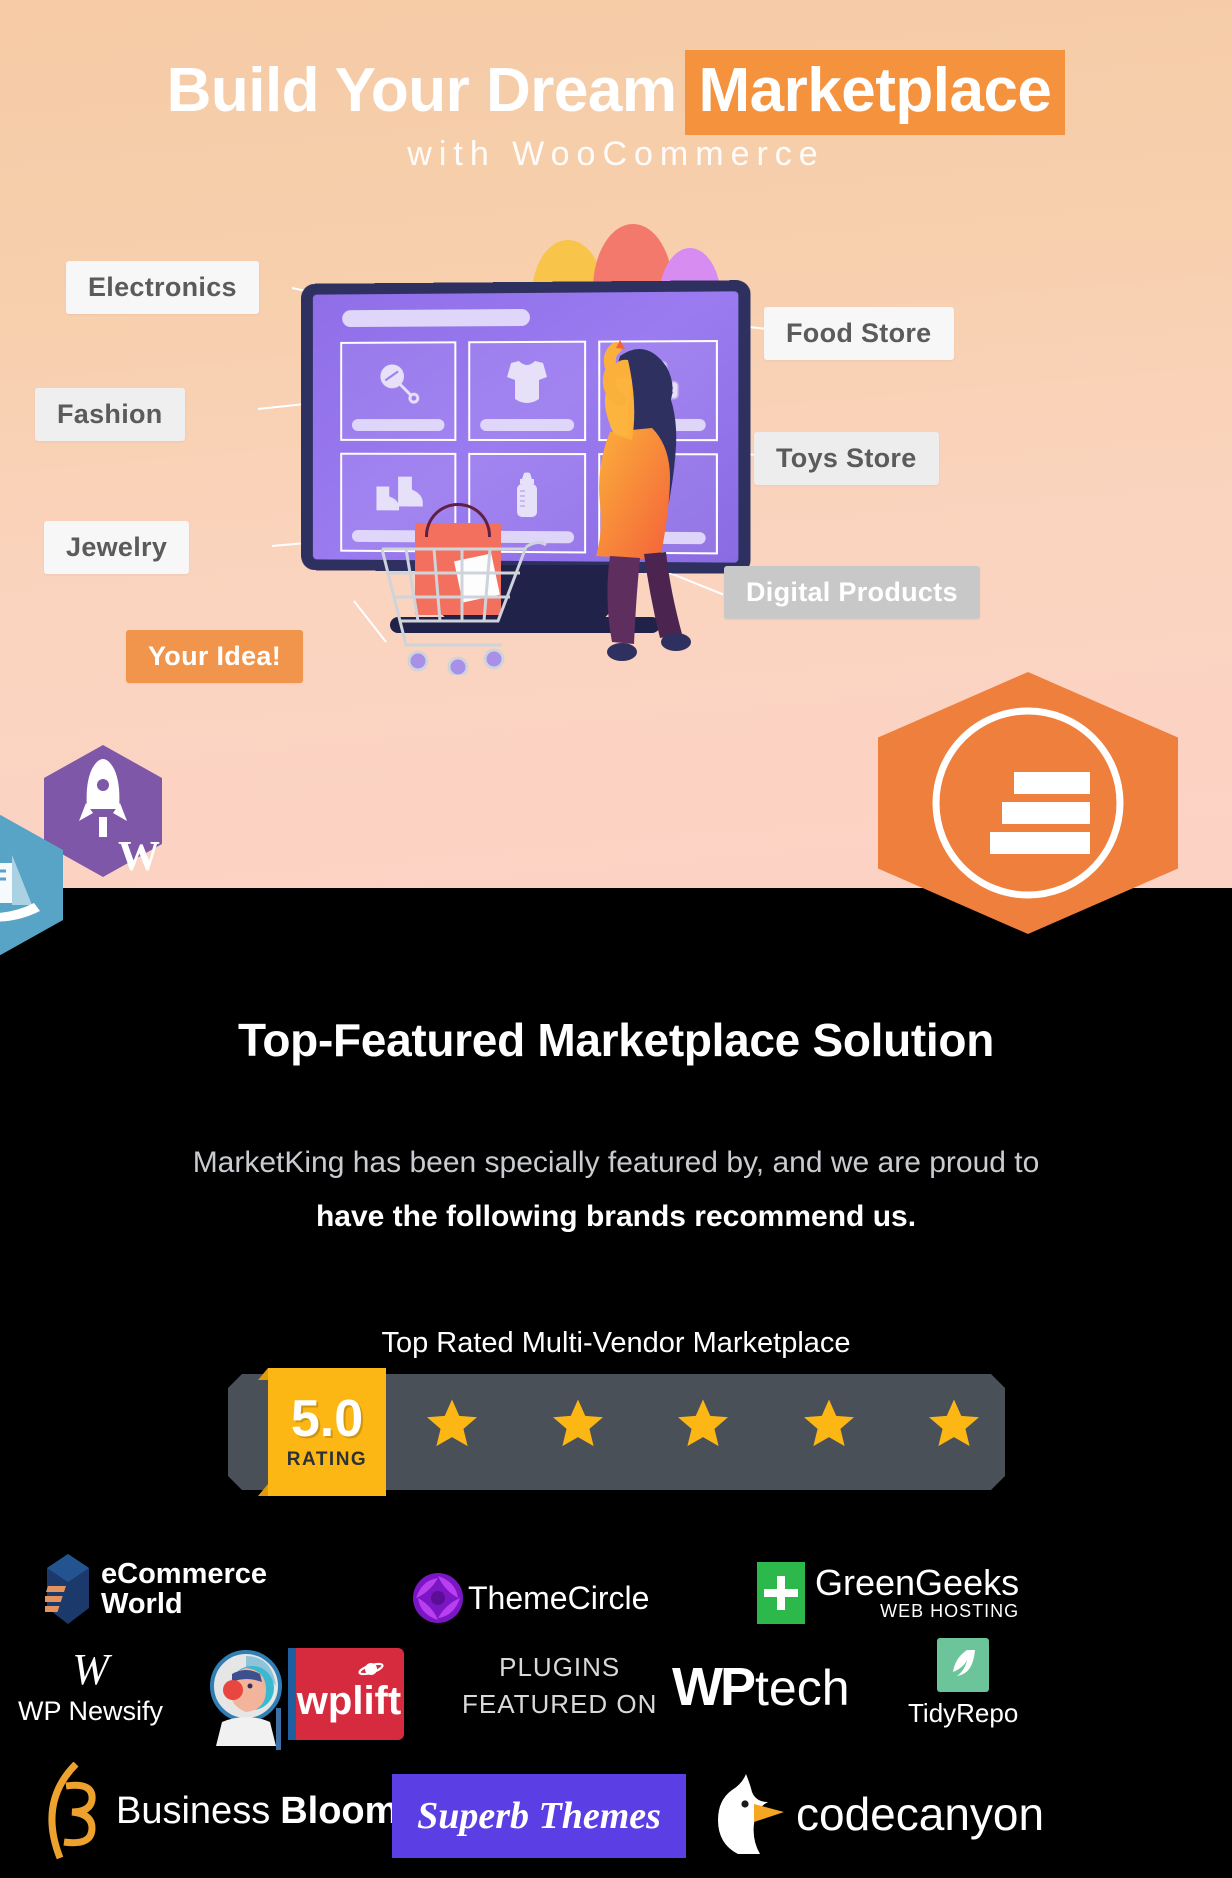 This screenshot has height=1878, width=1232. What do you see at coordinates (31, 885) in the screenshot?
I see `laptop-review-badge` at bounding box center [31, 885].